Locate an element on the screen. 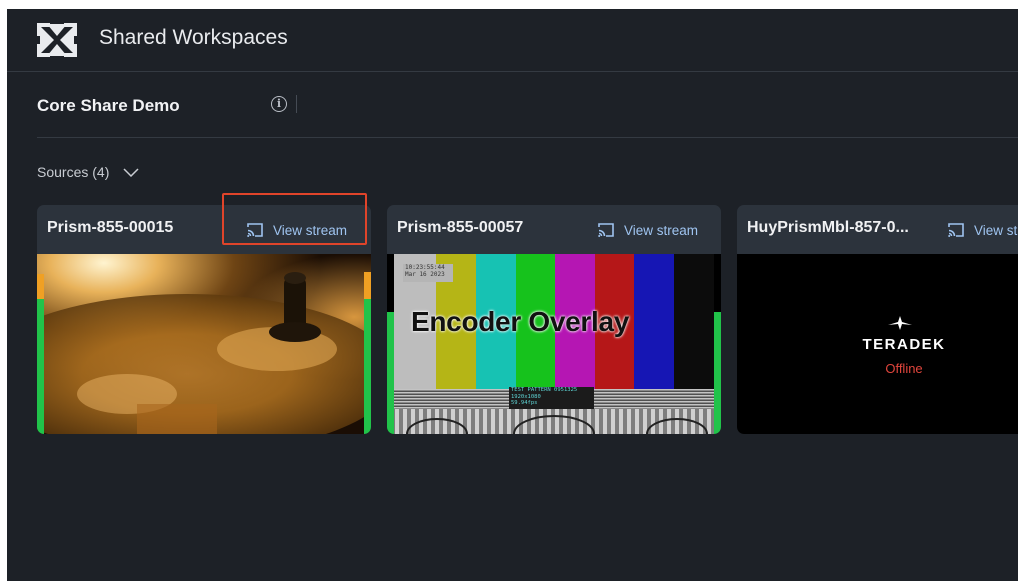 This screenshot has width=1018, height=581. cymbal-image is located at coordinates (204, 344).